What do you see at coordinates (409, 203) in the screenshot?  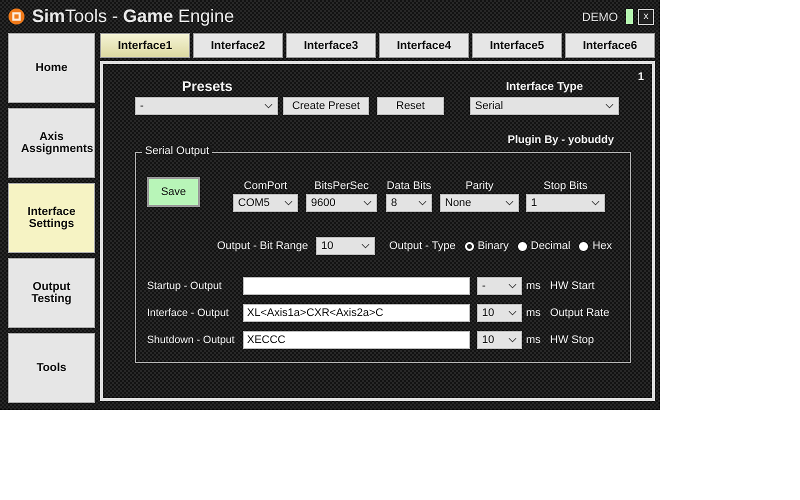 I see `setting-dropdown: 8` at bounding box center [409, 203].